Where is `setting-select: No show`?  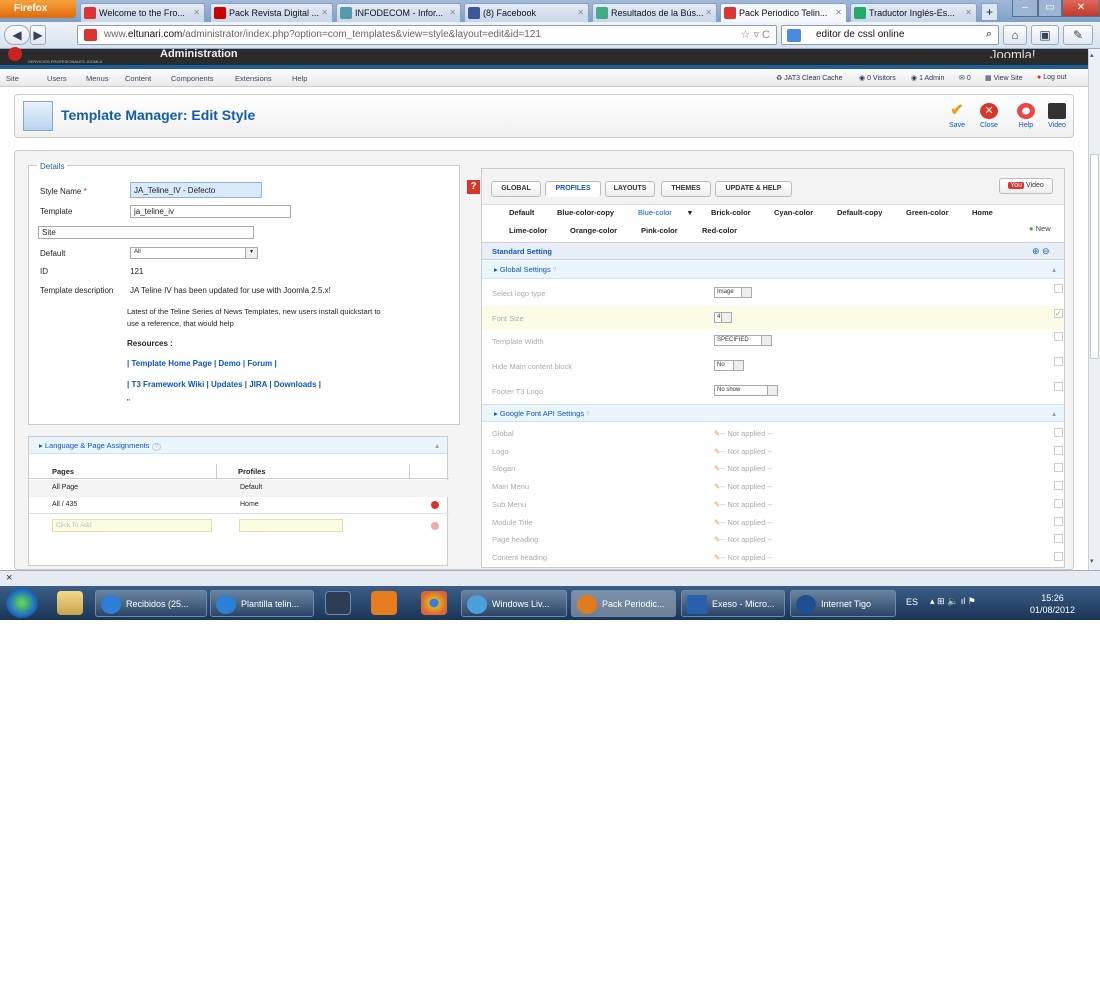
setting-select: No show is located at coordinates (746, 390).